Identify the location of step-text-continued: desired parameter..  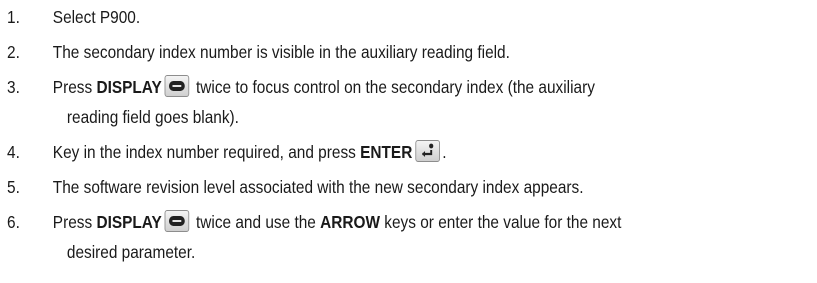
(131, 252).